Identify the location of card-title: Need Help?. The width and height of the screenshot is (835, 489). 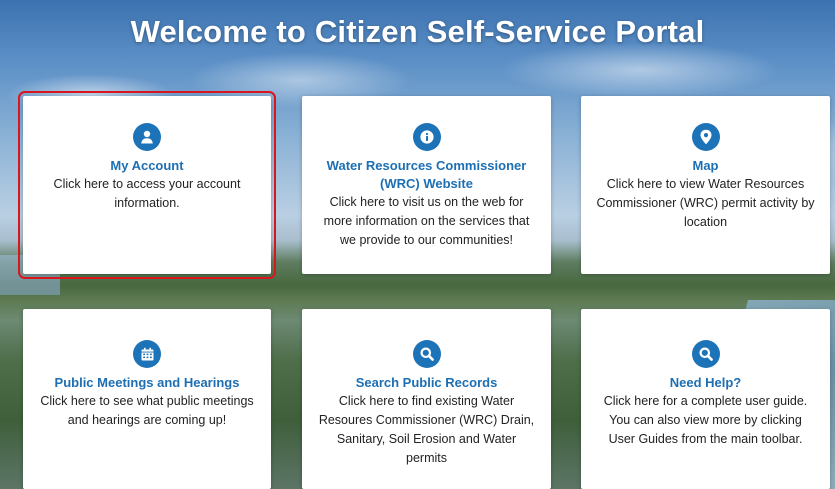
(705, 382).